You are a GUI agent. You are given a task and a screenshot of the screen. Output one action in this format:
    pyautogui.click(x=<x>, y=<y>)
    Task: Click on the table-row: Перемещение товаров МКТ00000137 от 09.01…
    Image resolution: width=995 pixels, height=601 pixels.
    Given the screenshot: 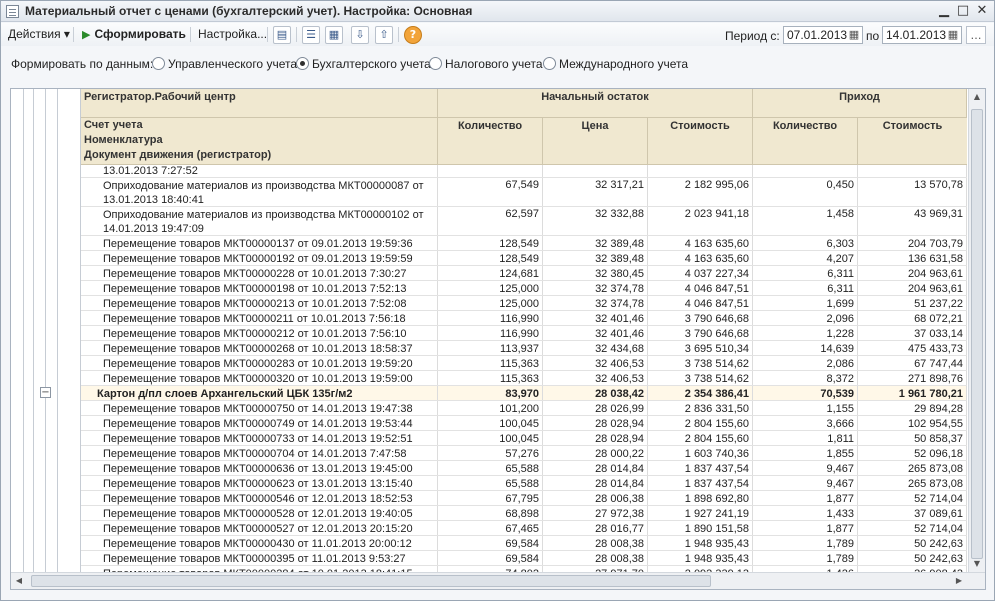 What is the action you would take?
    pyautogui.click(x=524, y=243)
    